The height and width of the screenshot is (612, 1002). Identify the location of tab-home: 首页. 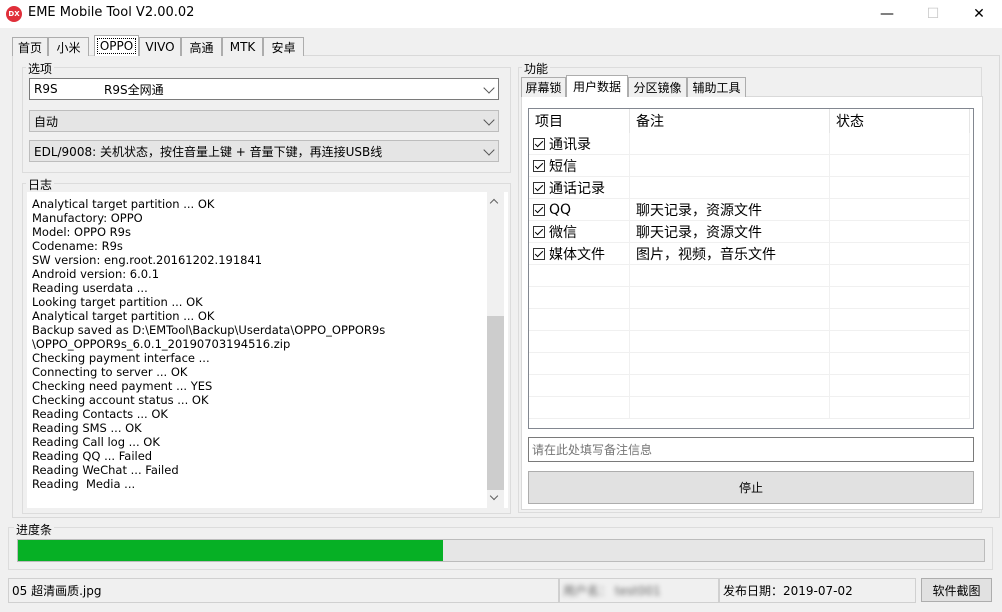
(30, 46).